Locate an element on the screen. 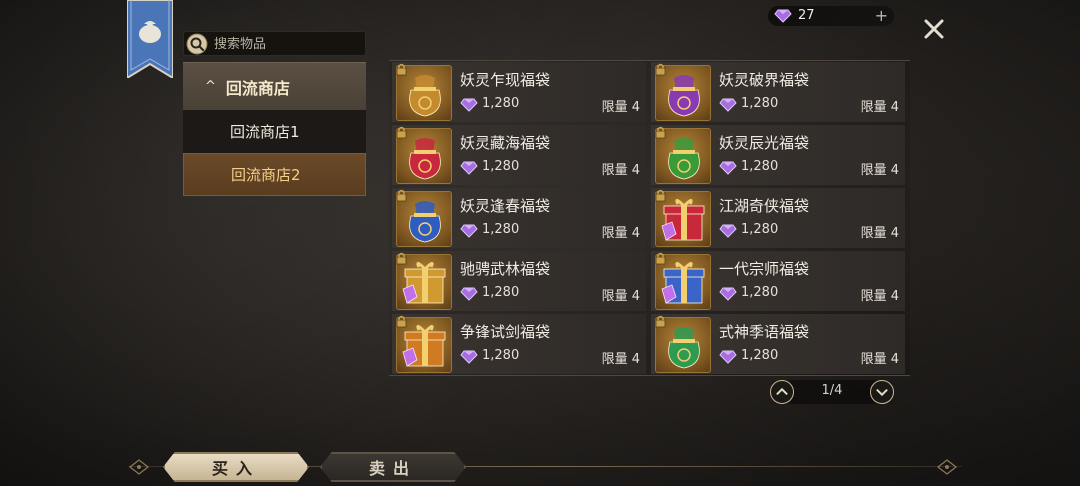 This screenshot has width=1080, height=486. sidebar-item-shop-1: 回流商店1 is located at coordinates (274, 131).